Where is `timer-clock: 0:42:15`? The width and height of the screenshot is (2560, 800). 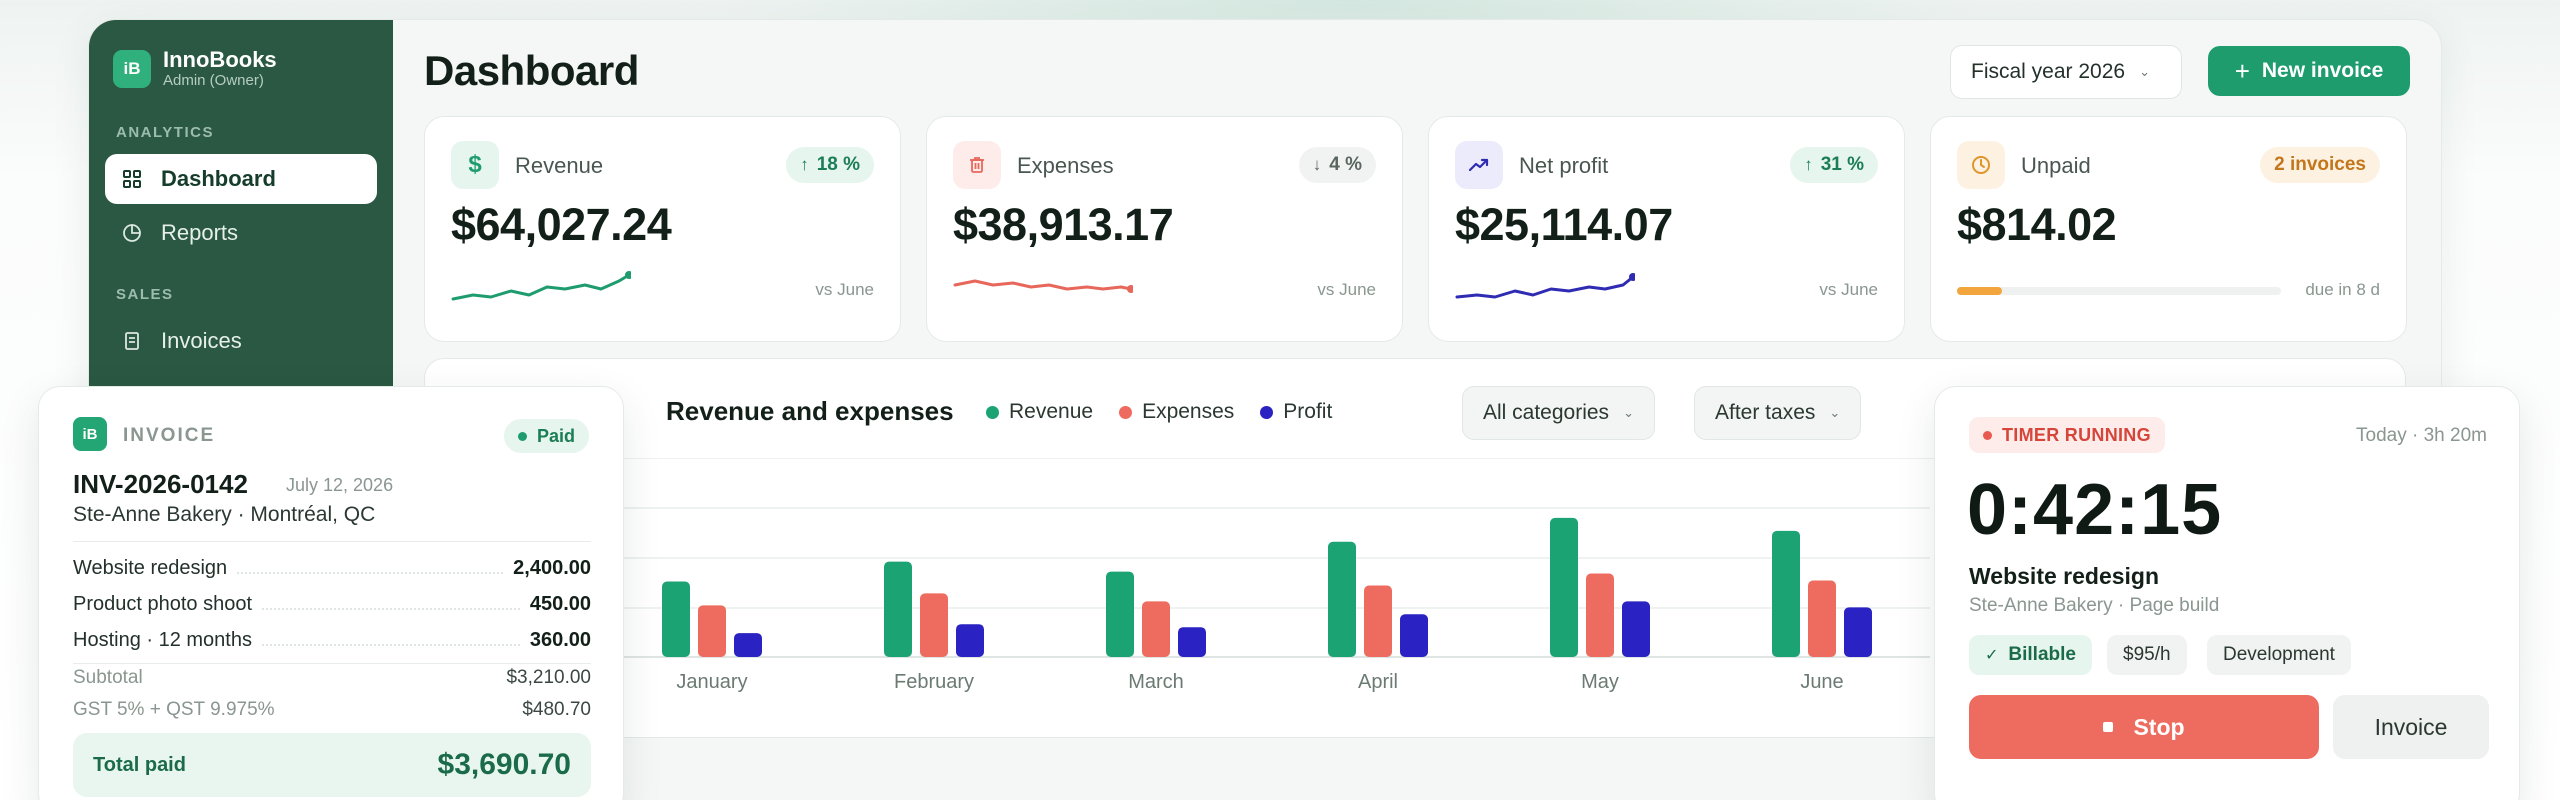
timer-clock: 0:42:15 is located at coordinates (2095, 510).